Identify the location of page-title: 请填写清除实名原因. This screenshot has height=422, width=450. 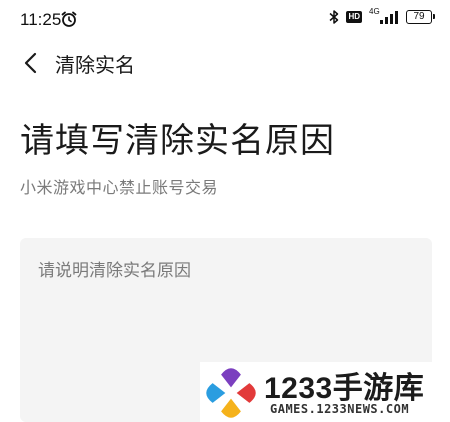
(177, 141).